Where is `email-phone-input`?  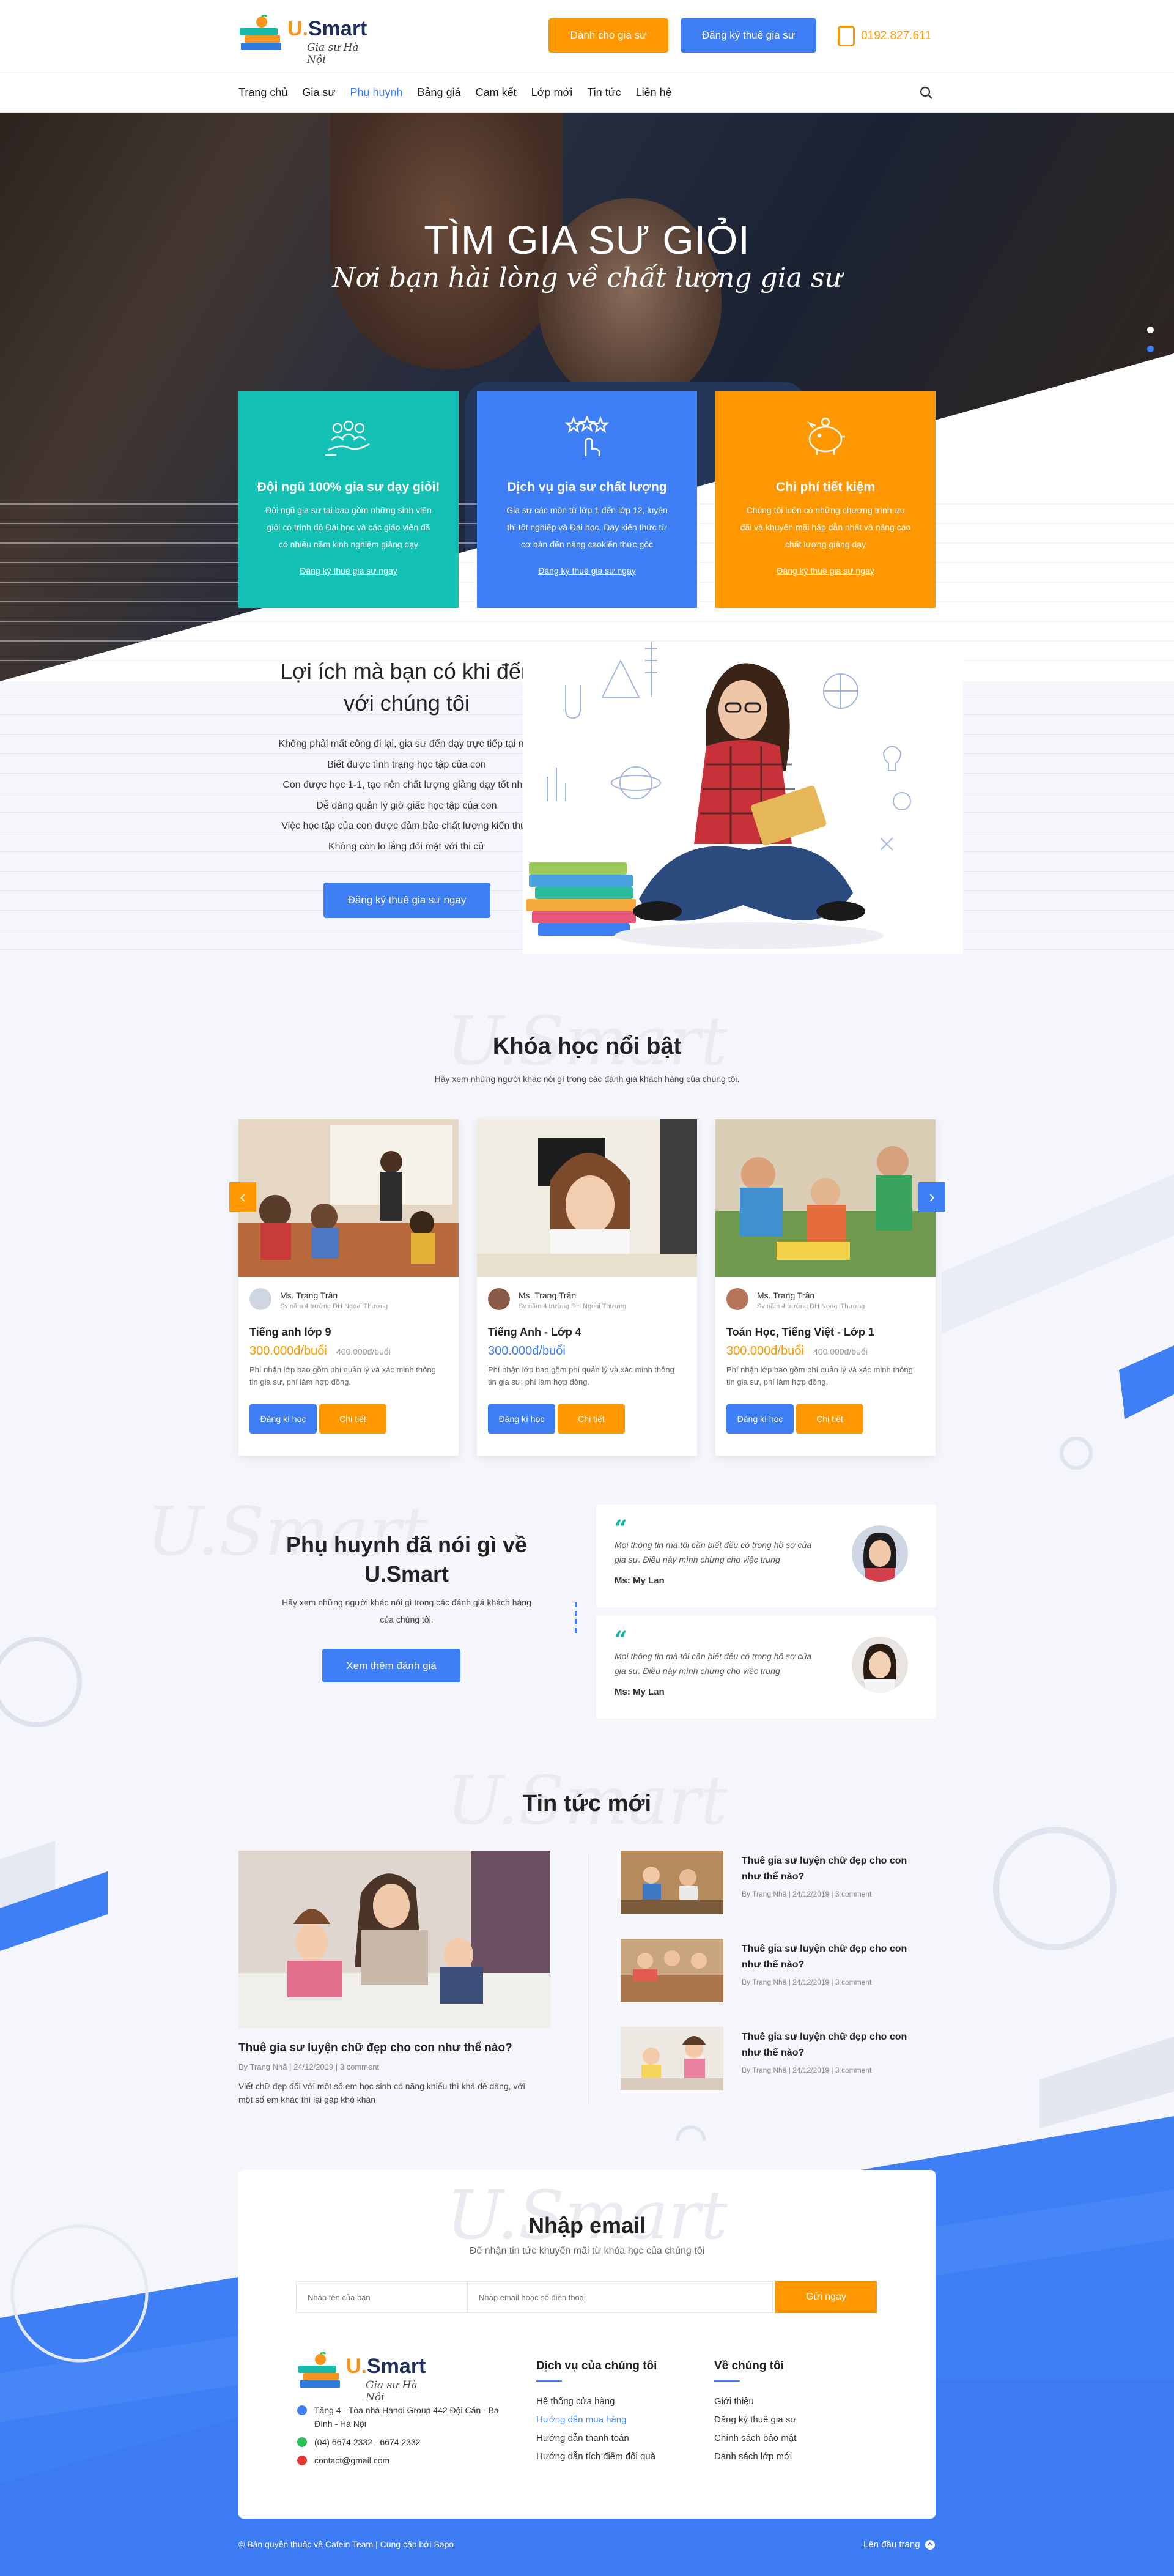 email-phone-input is located at coordinates (620, 2297).